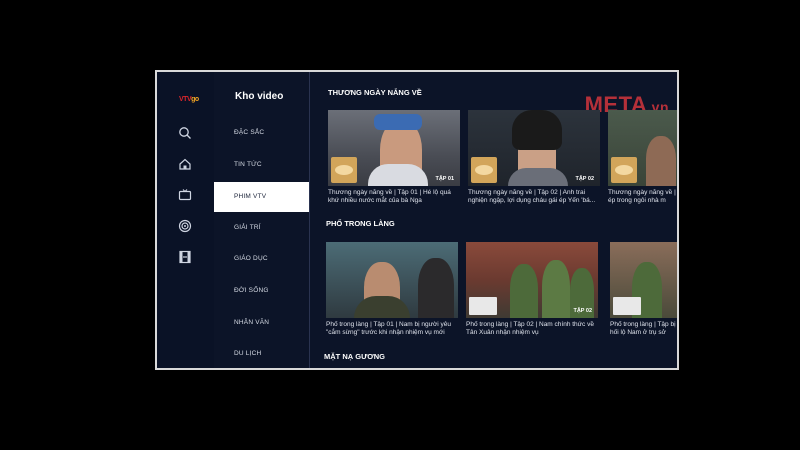 The height and width of the screenshot is (450, 800). What do you see at coordinates (261, 323) in the screenshot?
I see `menu-item-nhan-van: NHÂN VĂN` at bounding box center [261, 323].